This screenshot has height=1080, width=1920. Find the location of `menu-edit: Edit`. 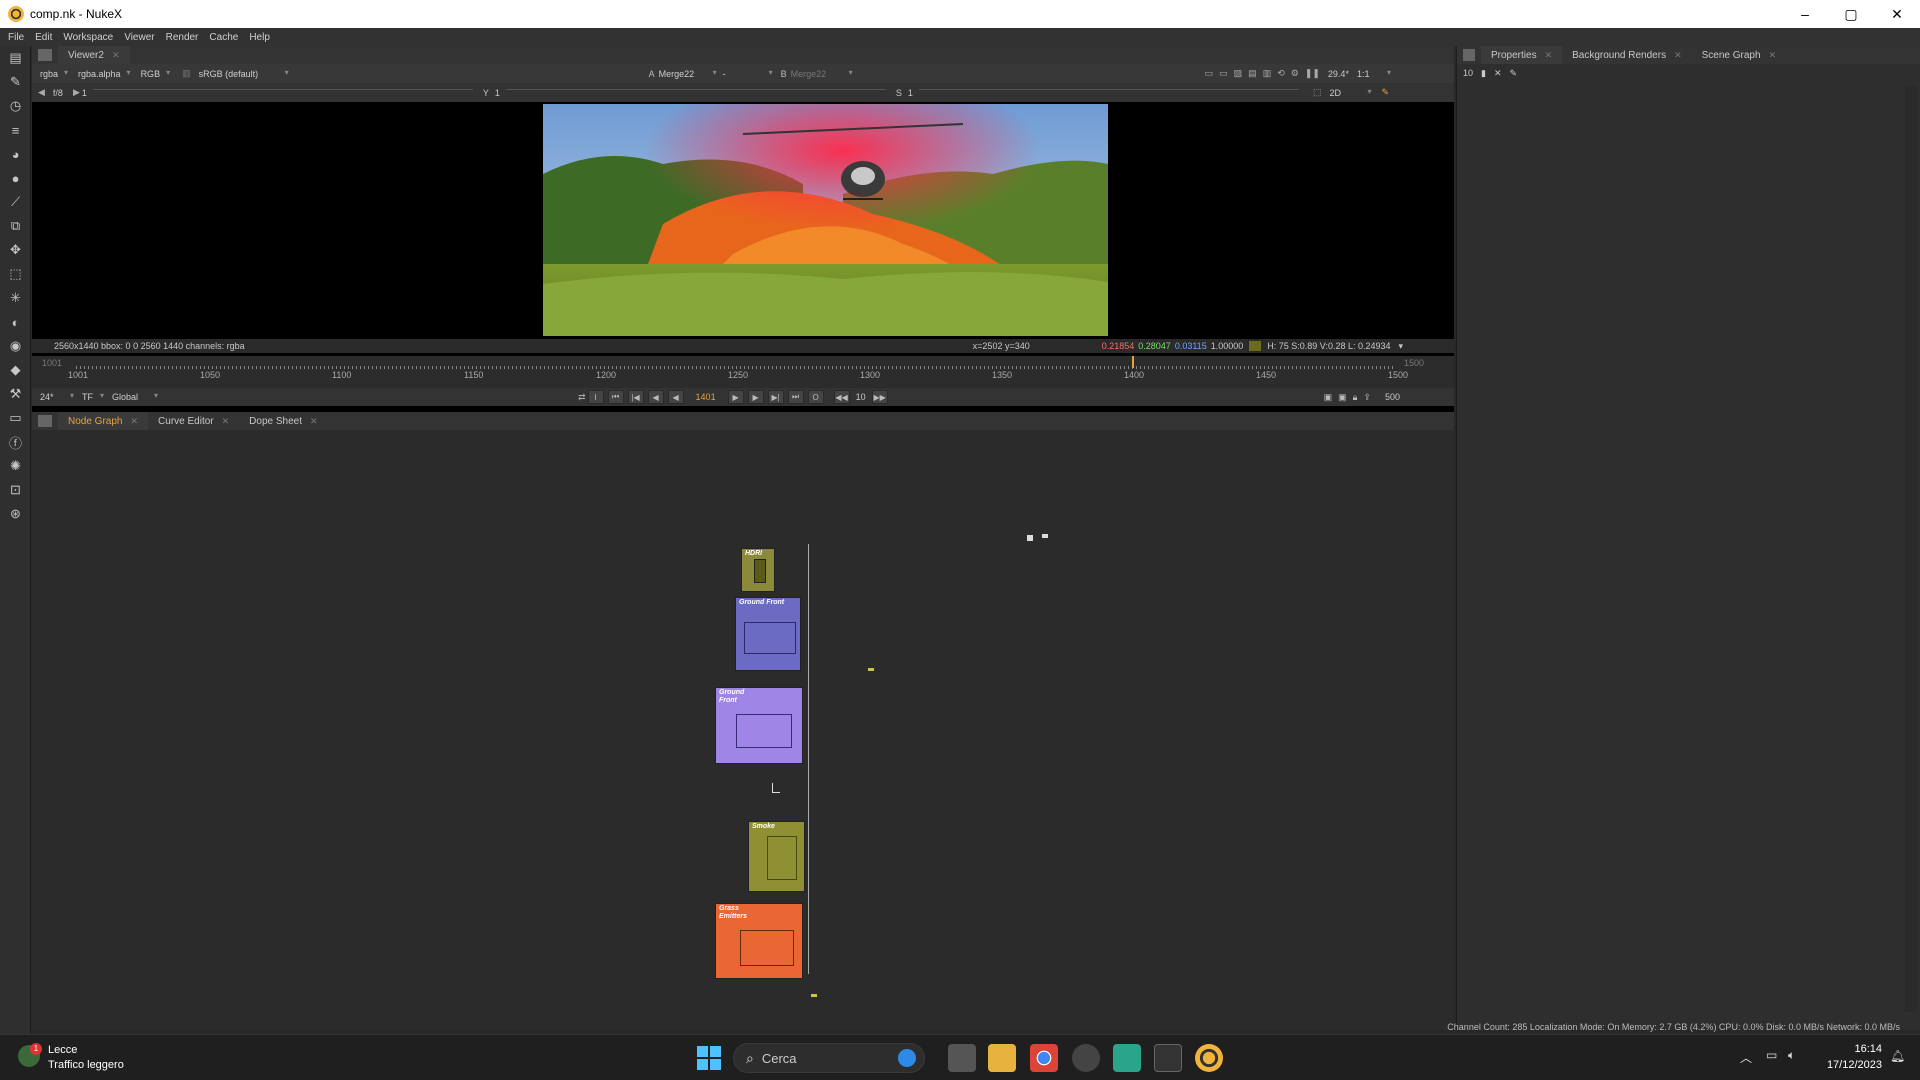

menu-edit: Edit is located at coordinates (43, 37).